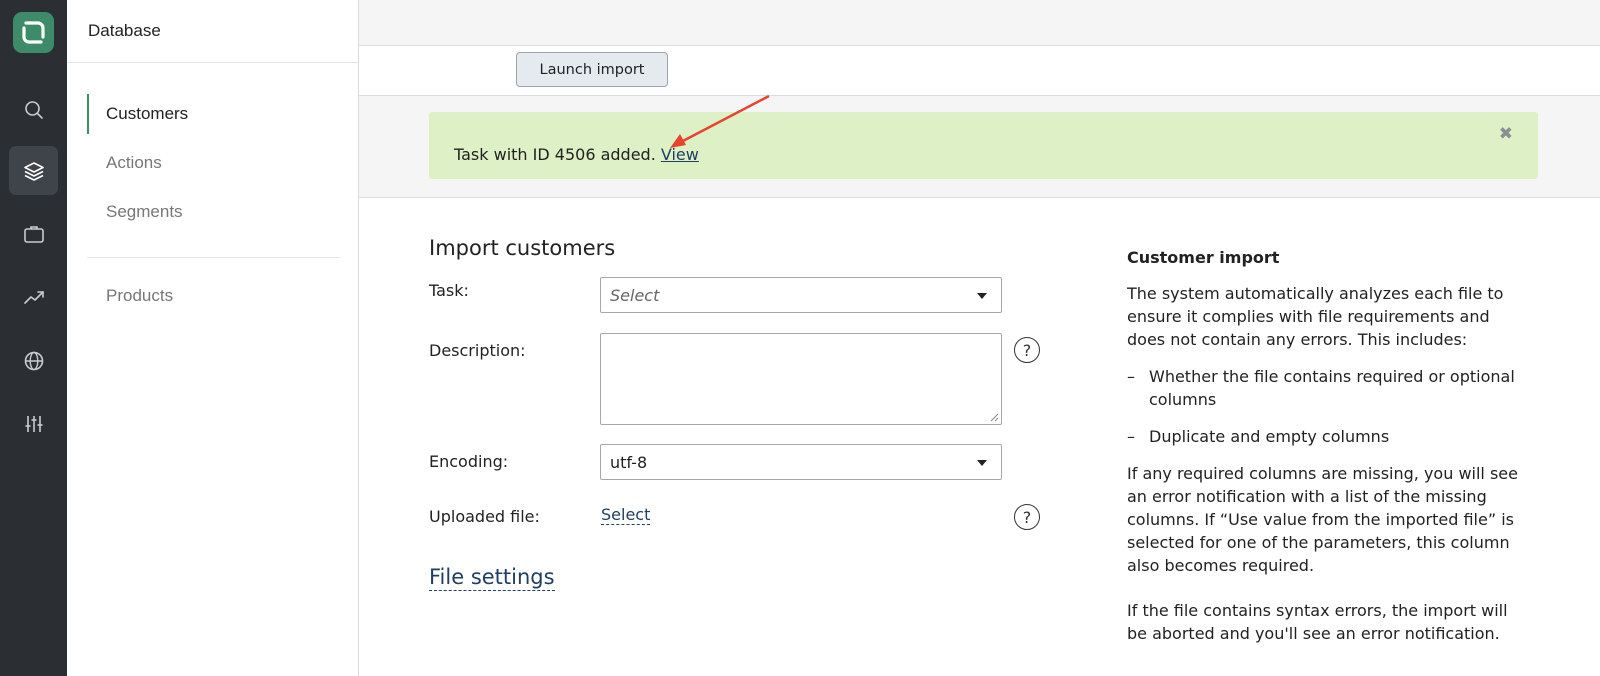 The image size is (1600, 676). Describe the element at coordinates (469, 461) in the screenshot. I see `encoding-label: Encoding:` at that location.